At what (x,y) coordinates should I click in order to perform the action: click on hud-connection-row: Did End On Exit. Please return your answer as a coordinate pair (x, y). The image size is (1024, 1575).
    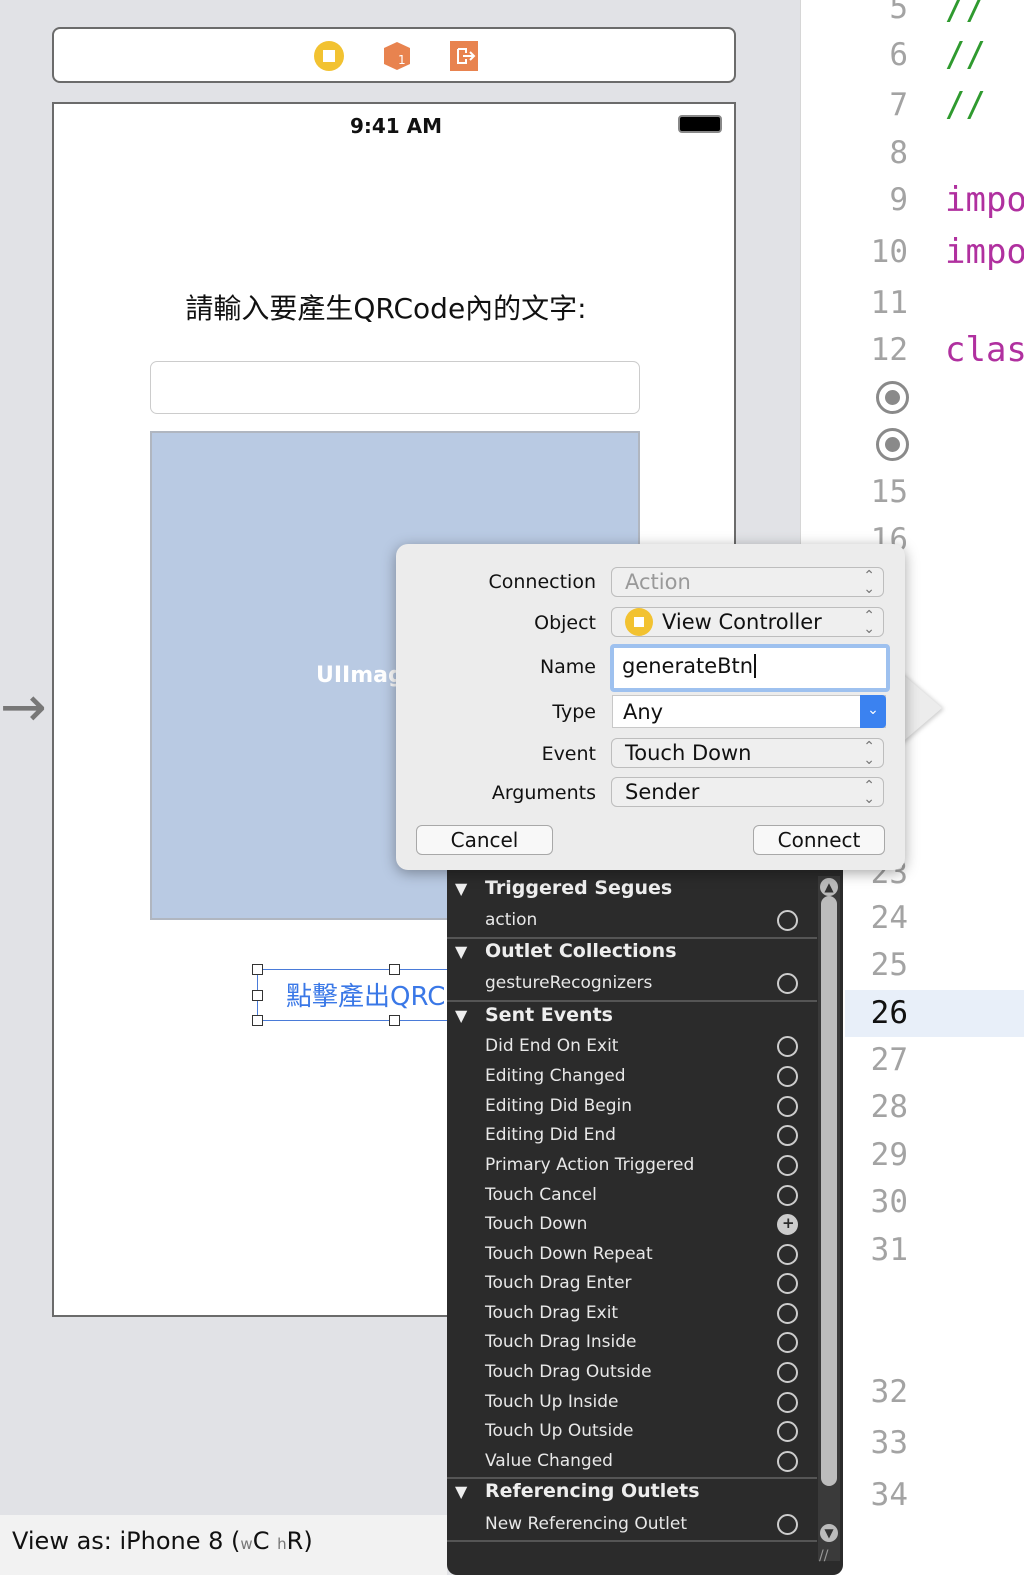
    Looking at the image, I should click on (632, 1046).